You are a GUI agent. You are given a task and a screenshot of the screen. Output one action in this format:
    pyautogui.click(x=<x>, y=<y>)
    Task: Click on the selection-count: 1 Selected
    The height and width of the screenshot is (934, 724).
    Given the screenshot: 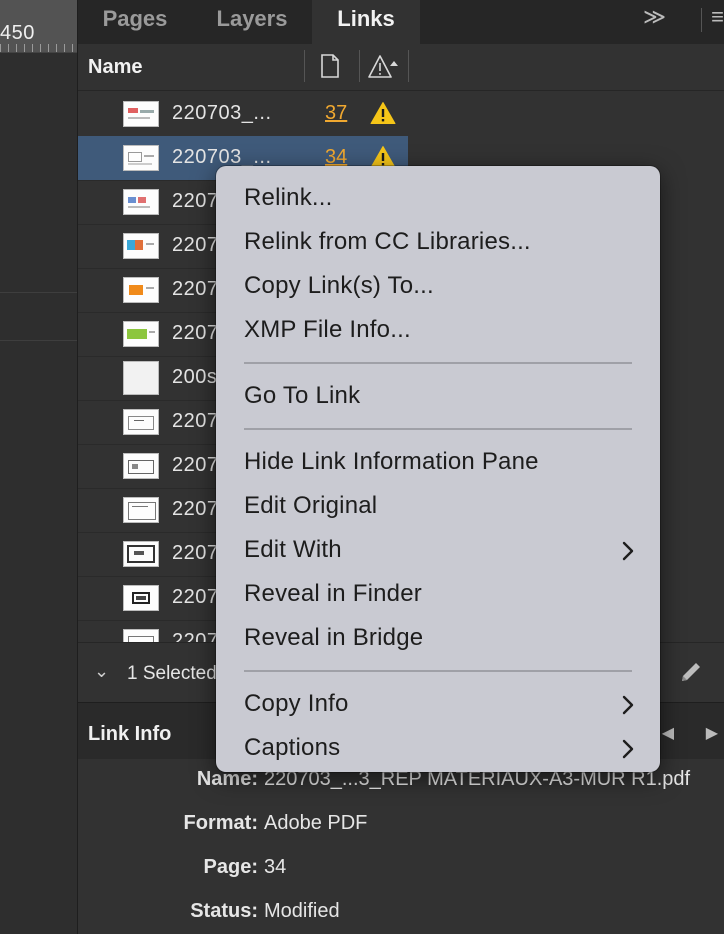 What is the action you would take?
    pyautogui.click(x=172, y=673)
    